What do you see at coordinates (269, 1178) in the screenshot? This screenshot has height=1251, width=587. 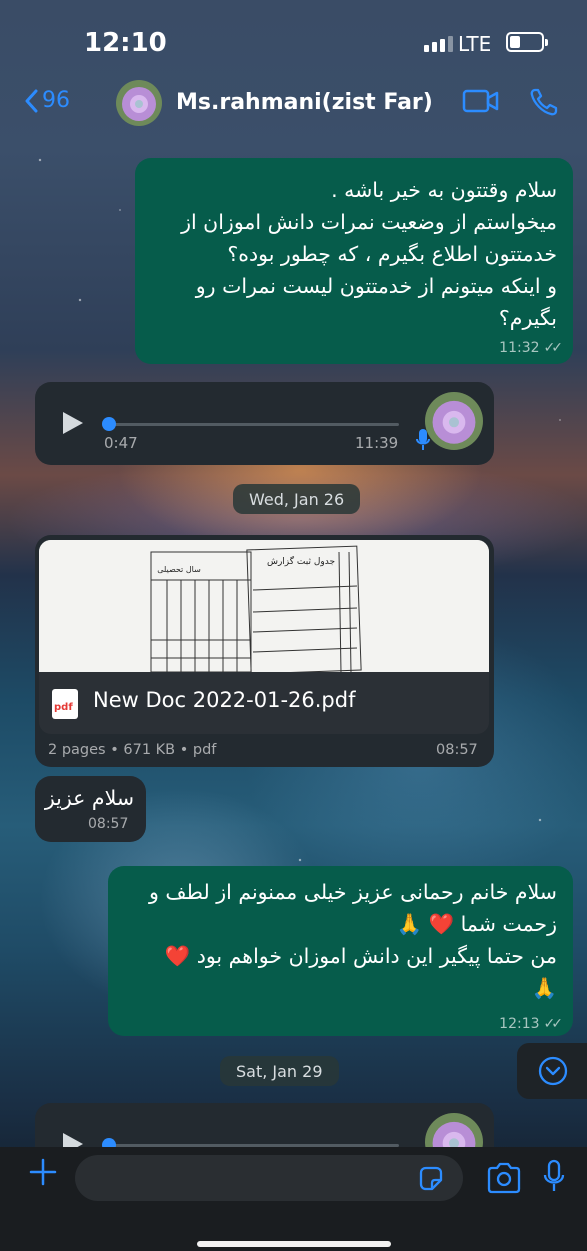 I see `message-input` at bounding box center [269, 1178].